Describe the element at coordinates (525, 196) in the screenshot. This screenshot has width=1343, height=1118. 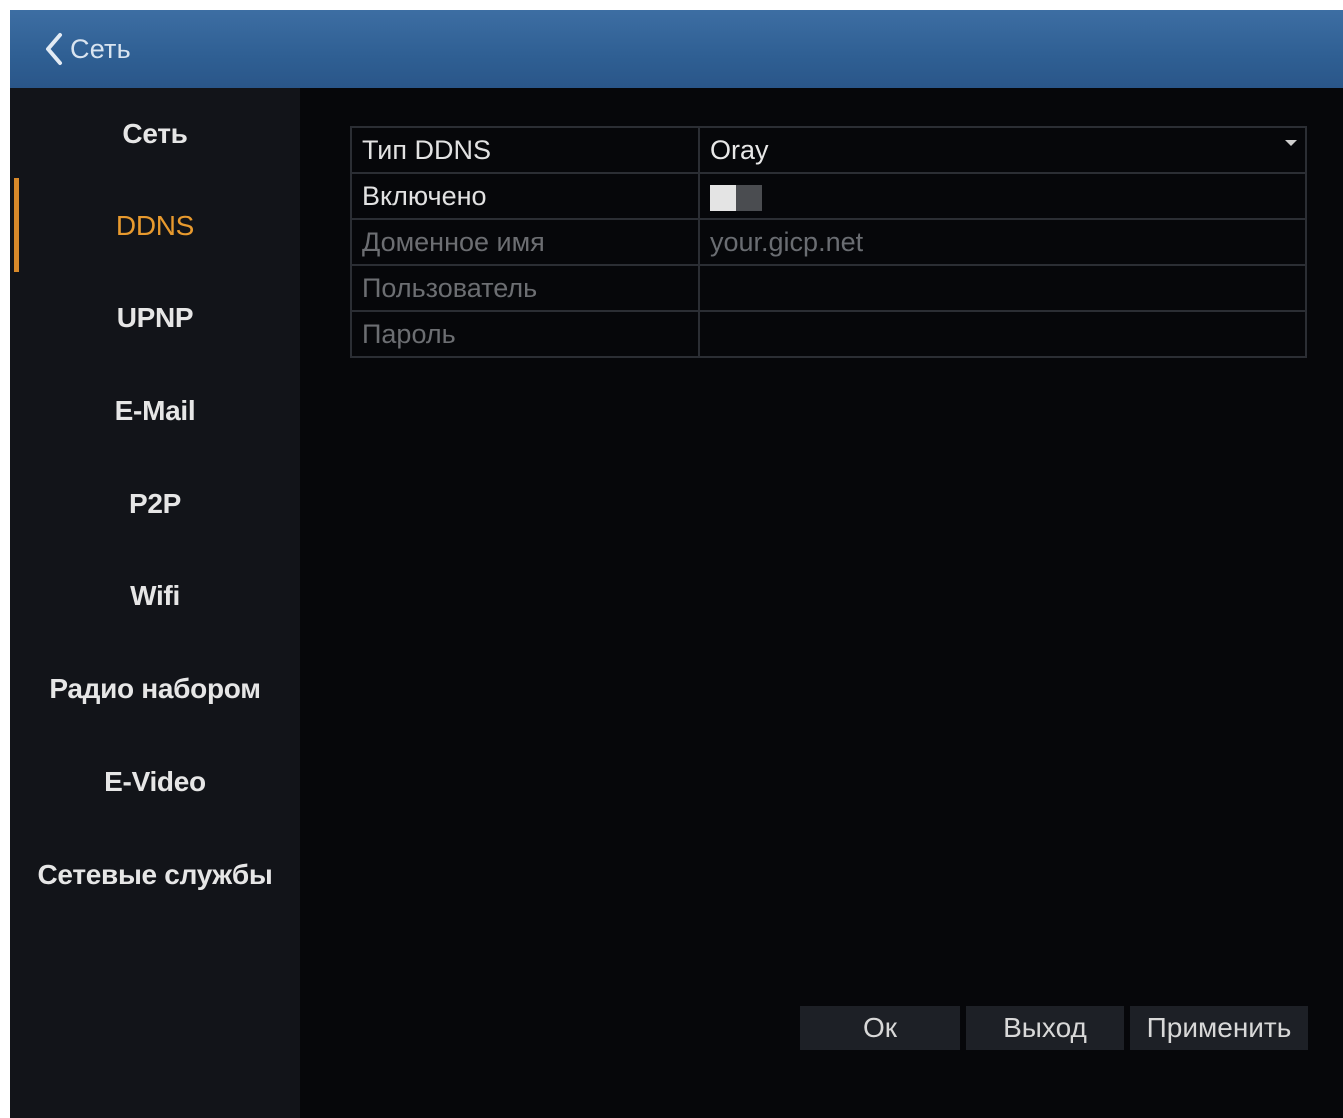
I see `enabled-label: Включено` at that location.